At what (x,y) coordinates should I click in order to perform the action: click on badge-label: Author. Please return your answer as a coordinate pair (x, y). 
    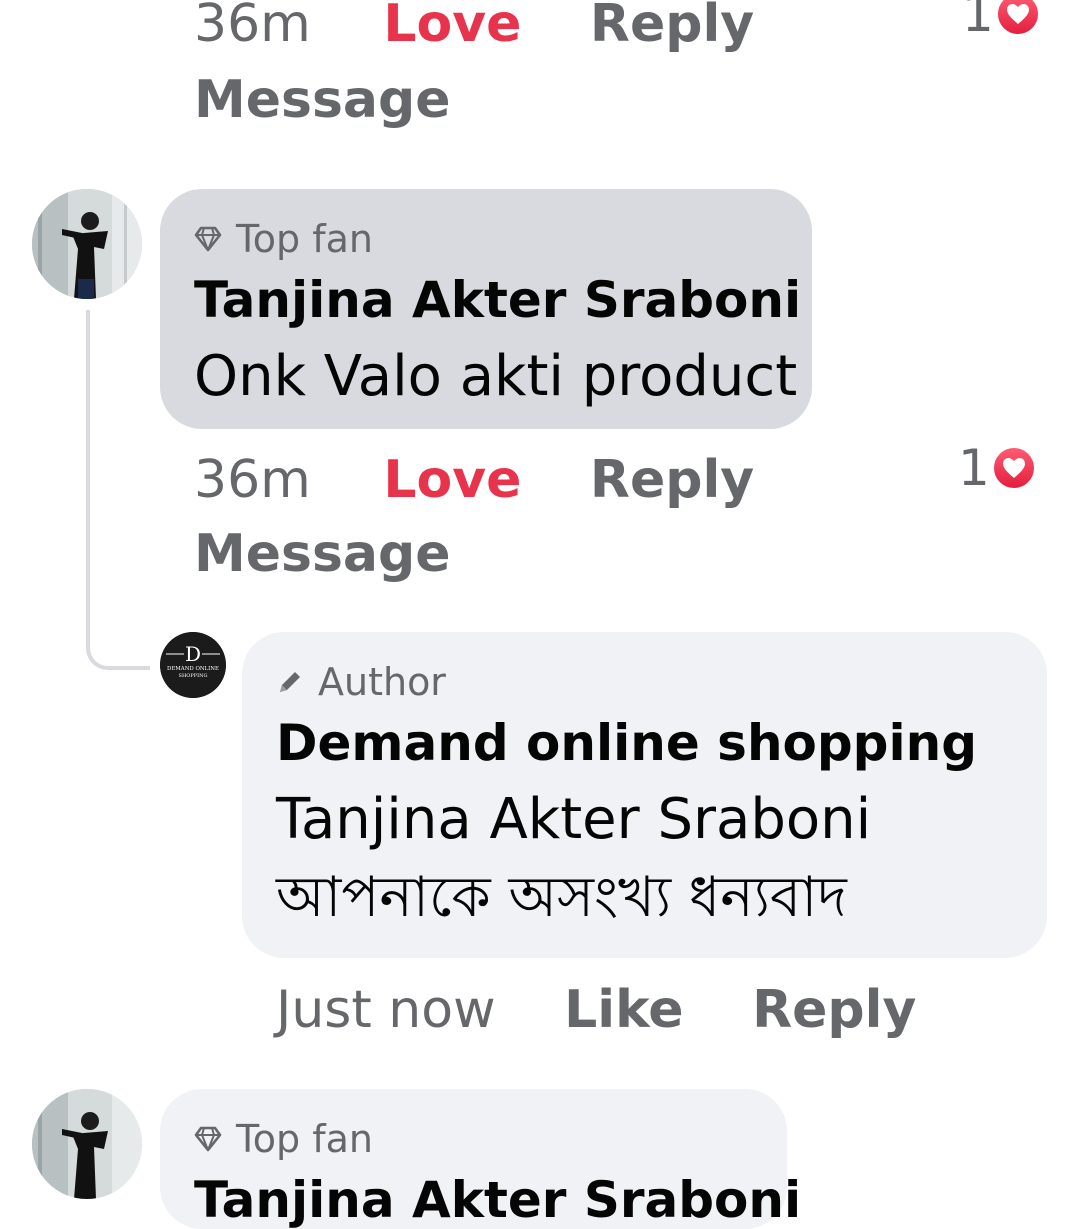
    Looking at the image, I should click on (382, 682).